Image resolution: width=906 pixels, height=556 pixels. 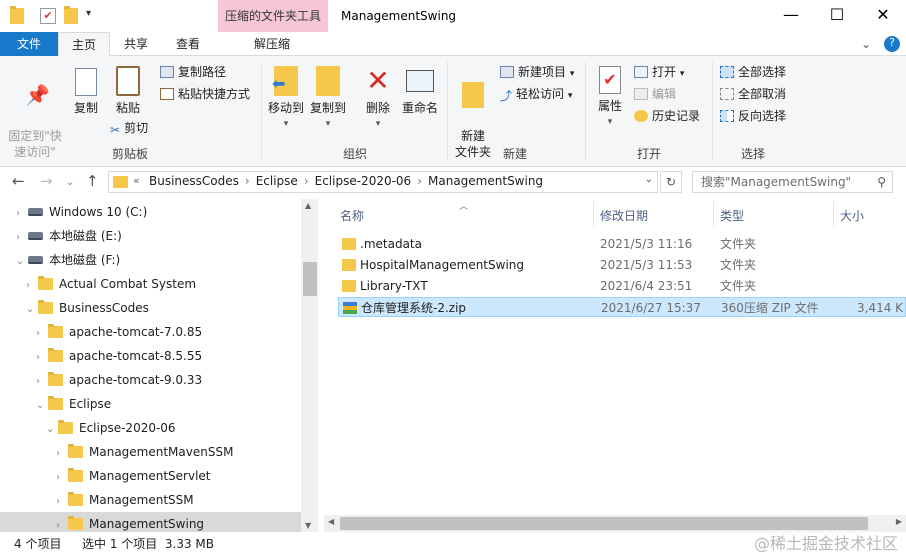 What do you see at coordinates (273, 16) in the screenshot?
I see `compressed-folder-tools-tab: 压缩的文件夹工具` at bounding box center [273, 16].